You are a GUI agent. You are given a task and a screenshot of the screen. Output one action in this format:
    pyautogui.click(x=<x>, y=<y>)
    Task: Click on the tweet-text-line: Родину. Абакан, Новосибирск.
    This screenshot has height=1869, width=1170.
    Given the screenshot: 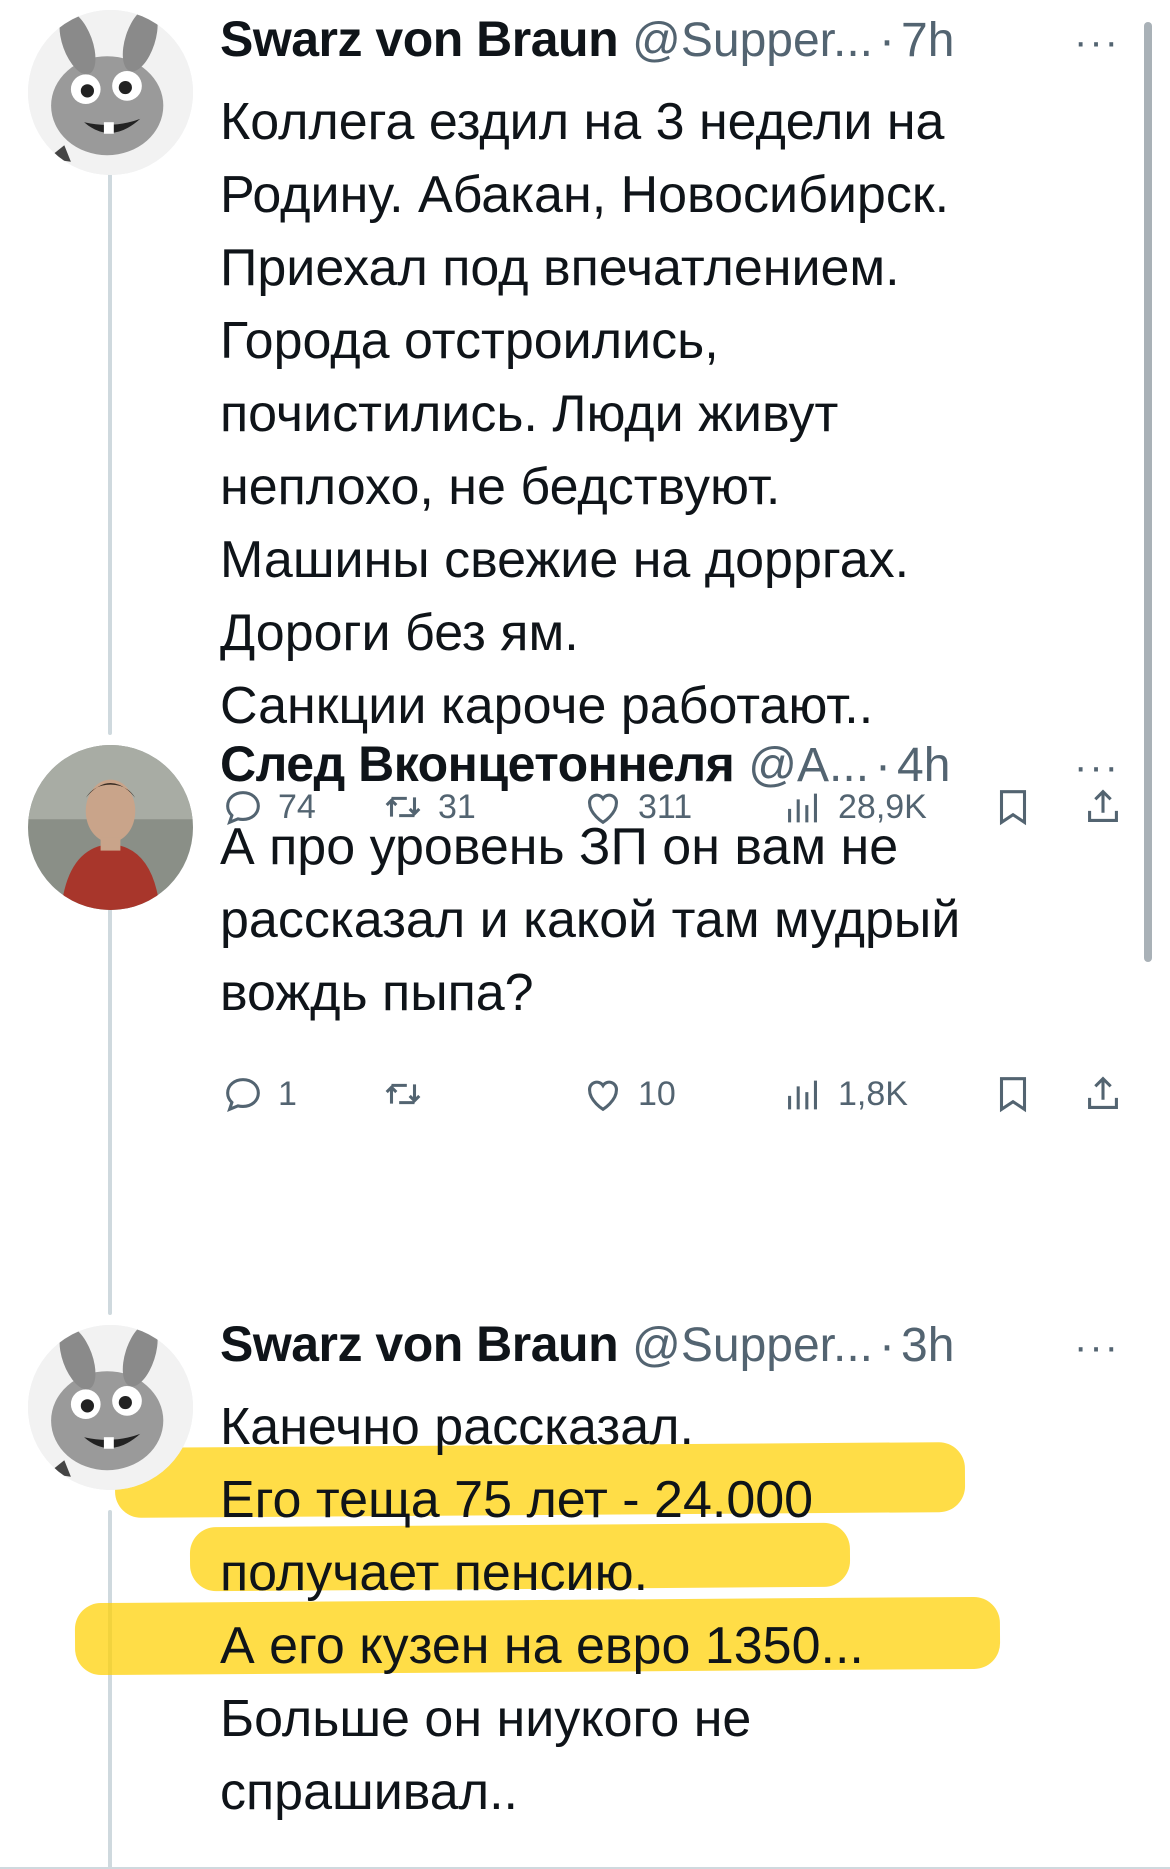 What is the action you would take?
    pyautogui.click(x=585, y=195)
    